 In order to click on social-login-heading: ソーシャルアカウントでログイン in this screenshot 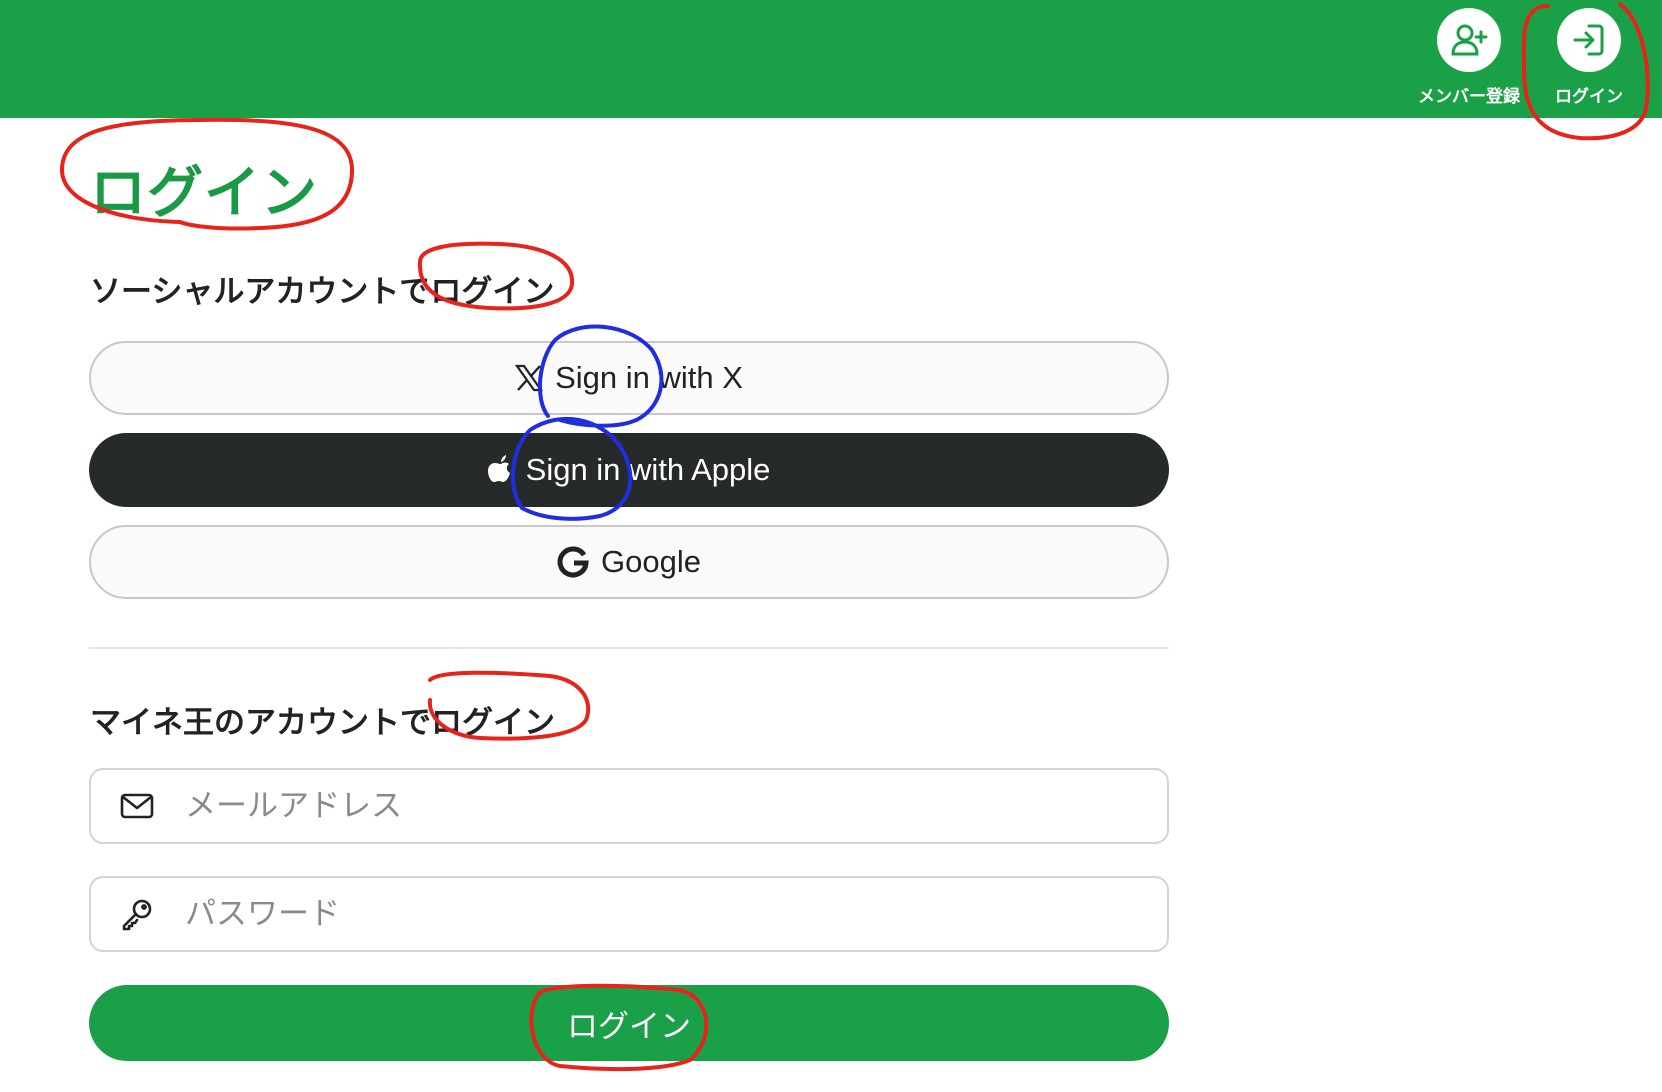, I will do `click(322, 292)`.